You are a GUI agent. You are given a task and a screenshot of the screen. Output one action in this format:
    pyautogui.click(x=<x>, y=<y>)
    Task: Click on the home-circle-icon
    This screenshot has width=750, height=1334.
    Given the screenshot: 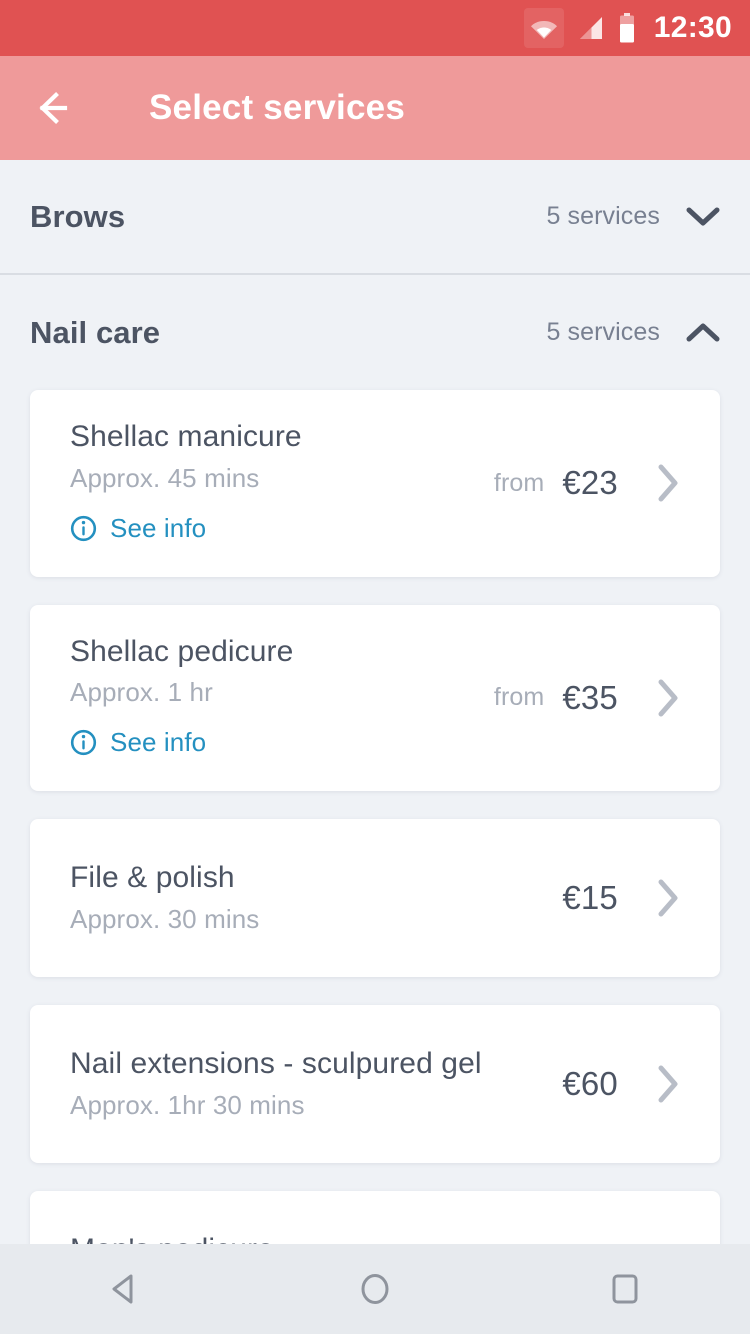 What is the action you would take?
    pyautogui.click(x=375, y=1289)
    